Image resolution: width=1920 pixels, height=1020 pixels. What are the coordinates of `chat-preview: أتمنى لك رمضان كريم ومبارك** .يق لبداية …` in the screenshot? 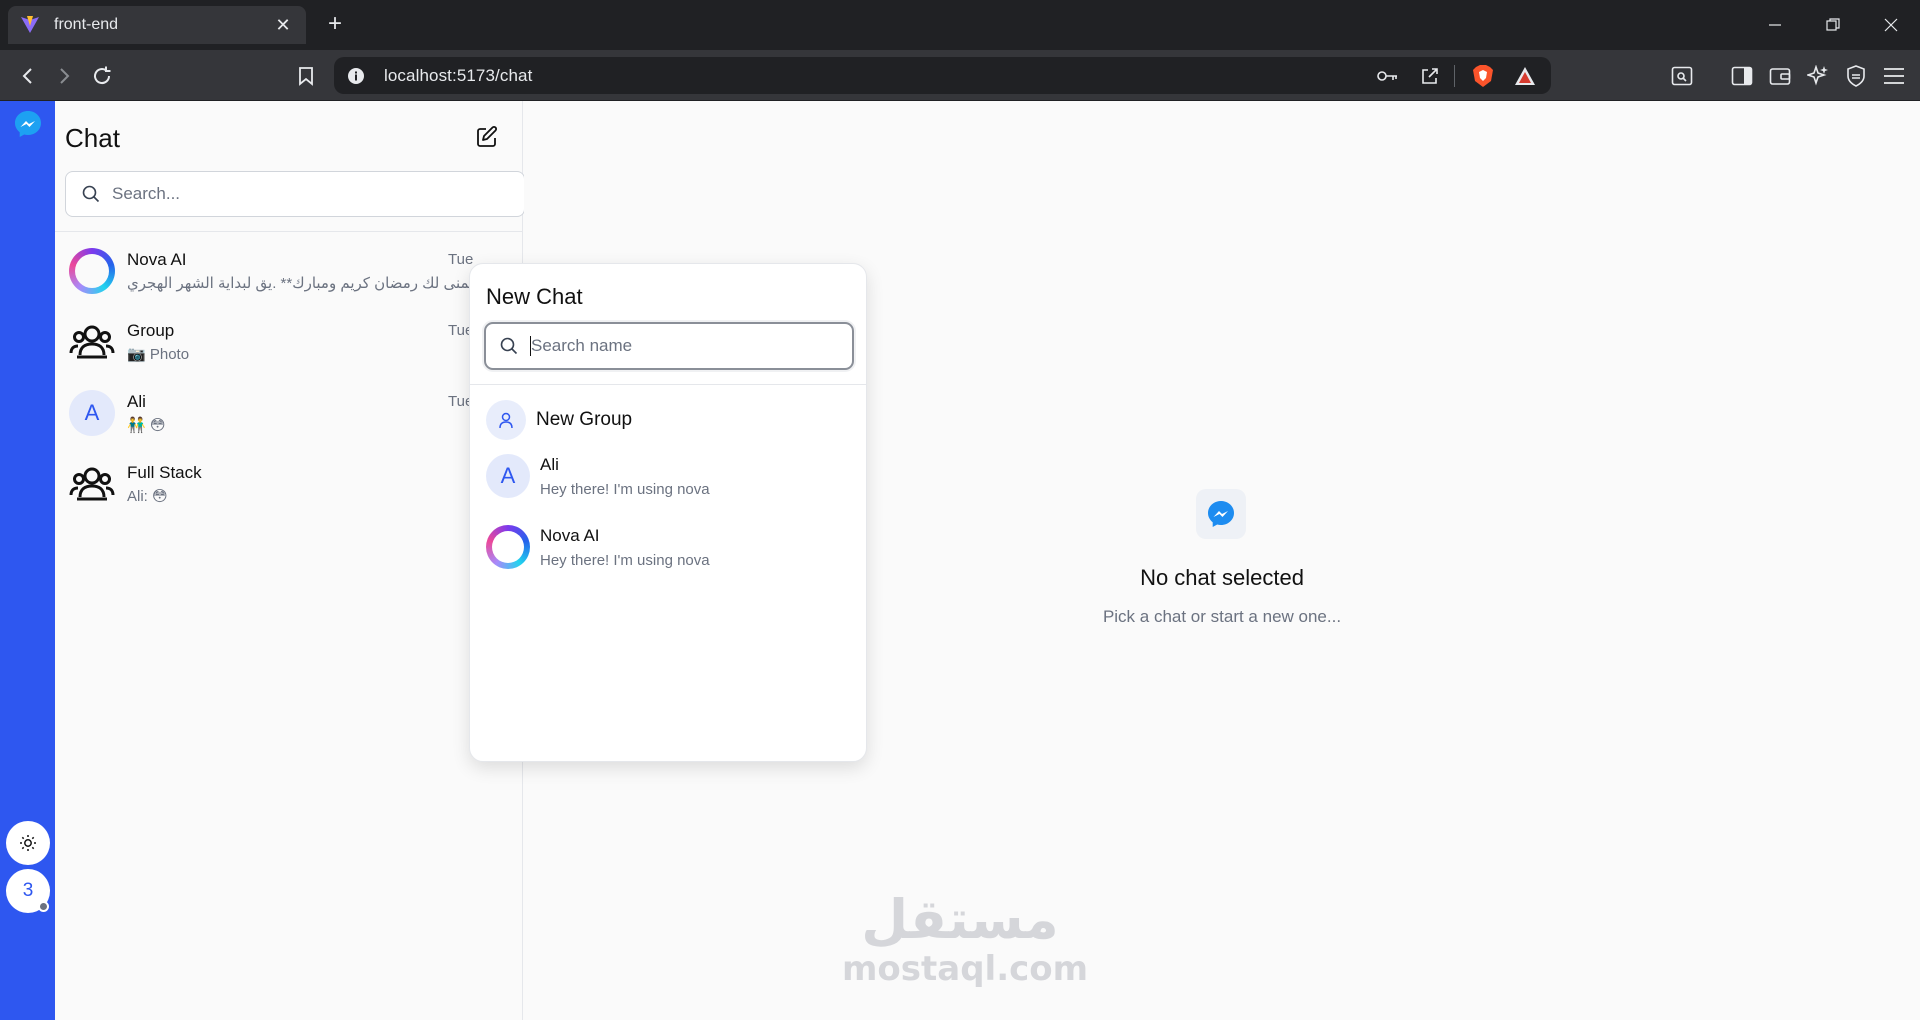 It's located at (302, 283).